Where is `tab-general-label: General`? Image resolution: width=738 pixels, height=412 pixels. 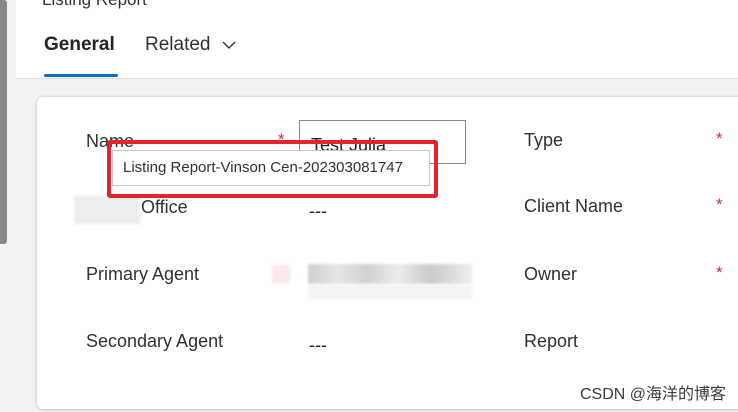
tab-general-label: General is located at coordinates (79, 44).